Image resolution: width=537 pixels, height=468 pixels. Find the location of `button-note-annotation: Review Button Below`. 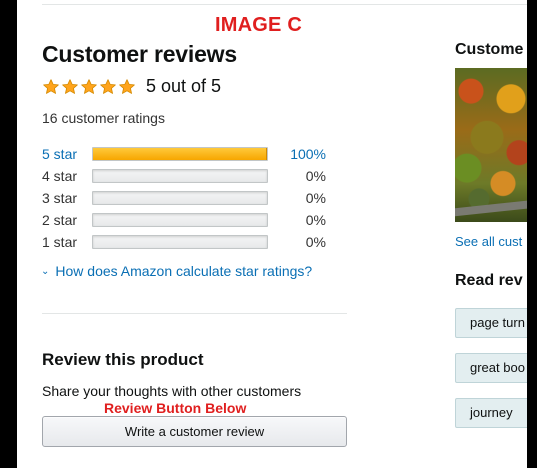

button-note-annotation: Review Button Below is located at coordinates (175, 408).